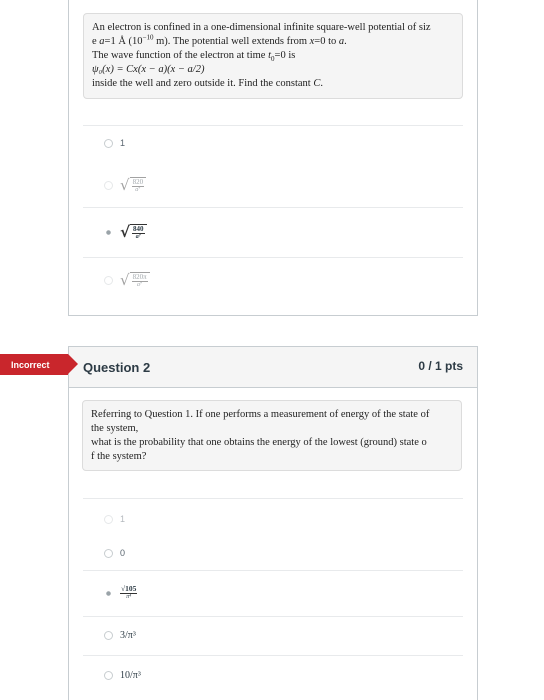  What do you see at coordinates (138, 182) in the screenshot?
I see `fraction-numerator: 820` at bounding box center [138, 182].